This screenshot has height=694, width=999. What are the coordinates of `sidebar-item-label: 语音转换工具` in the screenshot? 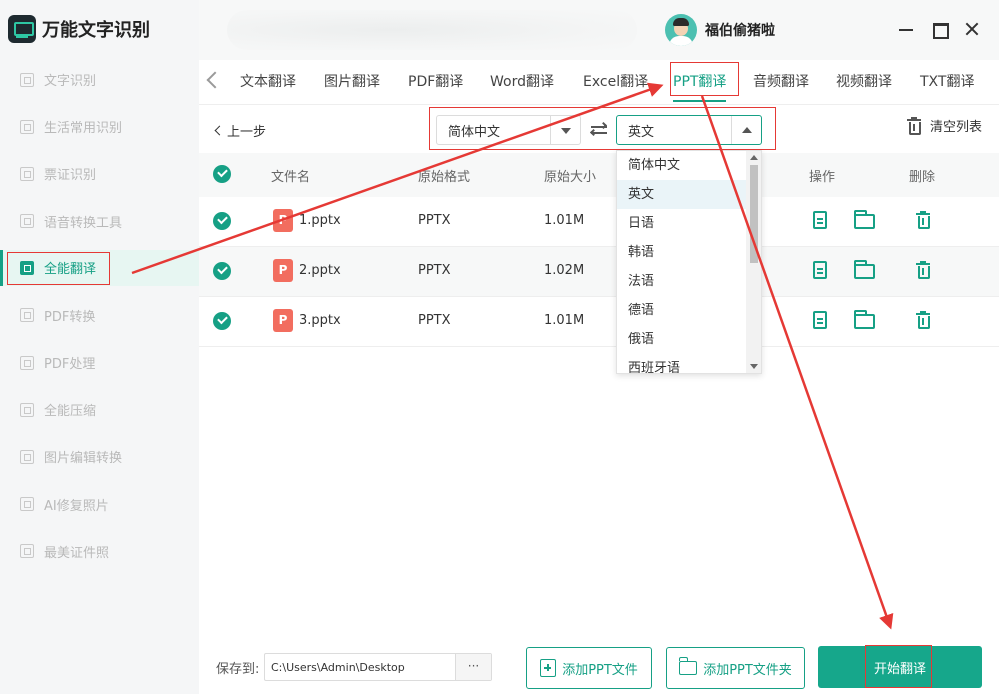 It's located at (83, 223).